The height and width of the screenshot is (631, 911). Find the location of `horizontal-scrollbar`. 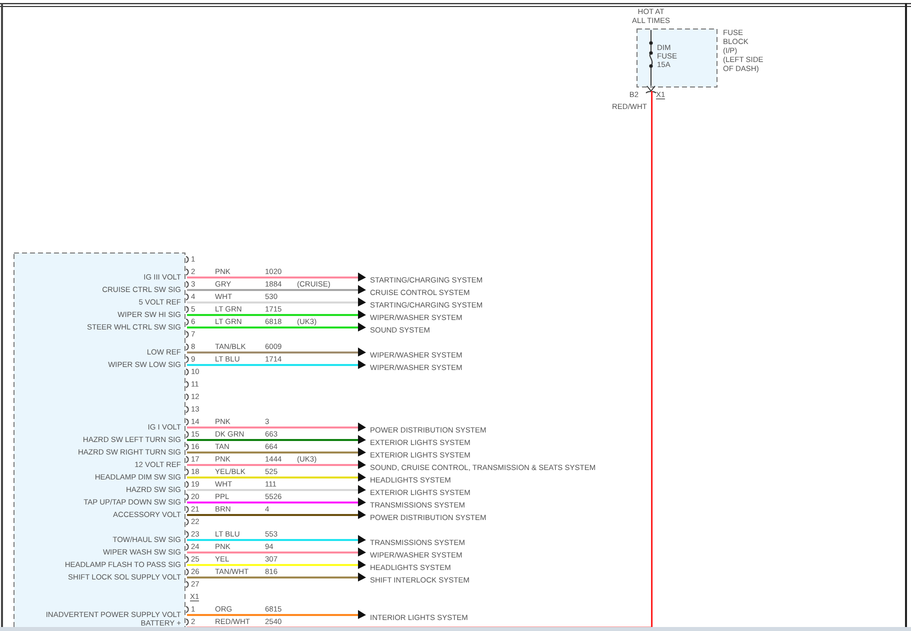

horizontal-scrollbar is located at coordinates (455, 629).